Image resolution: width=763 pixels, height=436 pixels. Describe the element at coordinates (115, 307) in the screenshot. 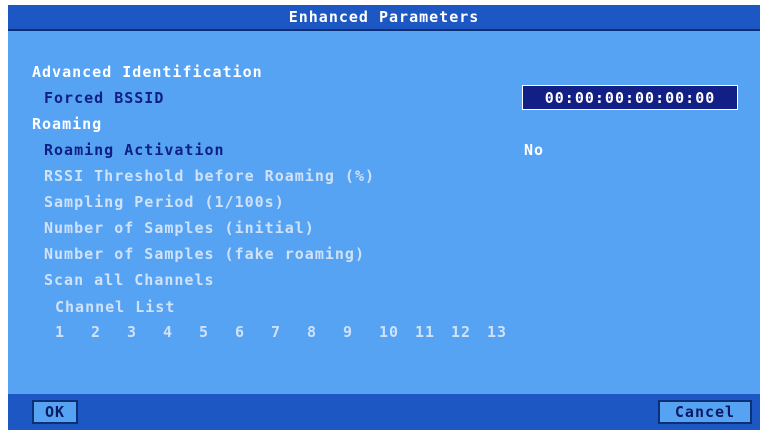

I see `channel-list-label: Channel List` at that location.